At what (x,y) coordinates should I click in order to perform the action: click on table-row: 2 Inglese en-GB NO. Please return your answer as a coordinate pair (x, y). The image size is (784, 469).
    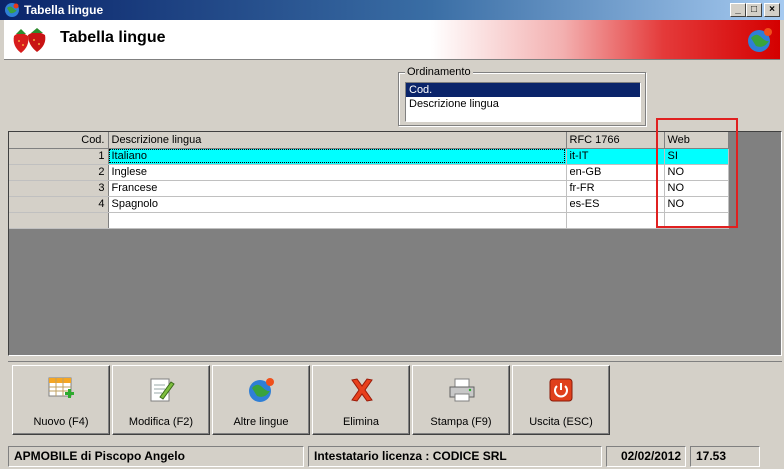
    Looking at the image, I should click on (369, 172).